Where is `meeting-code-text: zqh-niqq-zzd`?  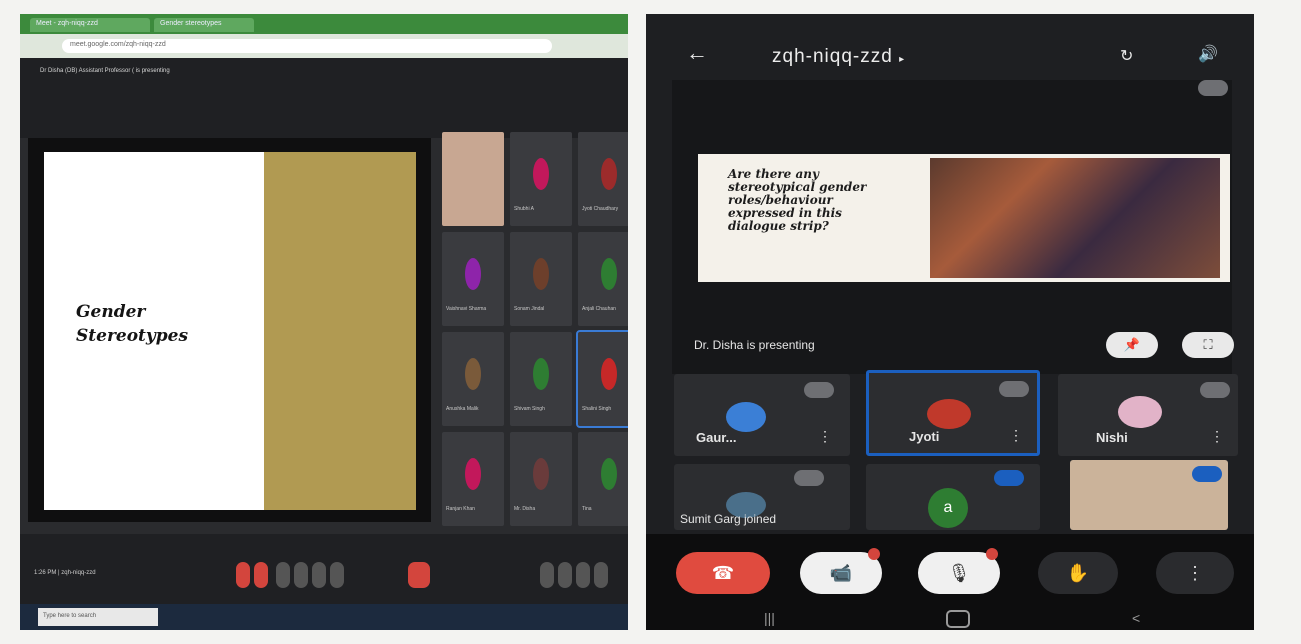 meeting-code-text: zqh-niqq-zzd is located at coordinates (832, 56).